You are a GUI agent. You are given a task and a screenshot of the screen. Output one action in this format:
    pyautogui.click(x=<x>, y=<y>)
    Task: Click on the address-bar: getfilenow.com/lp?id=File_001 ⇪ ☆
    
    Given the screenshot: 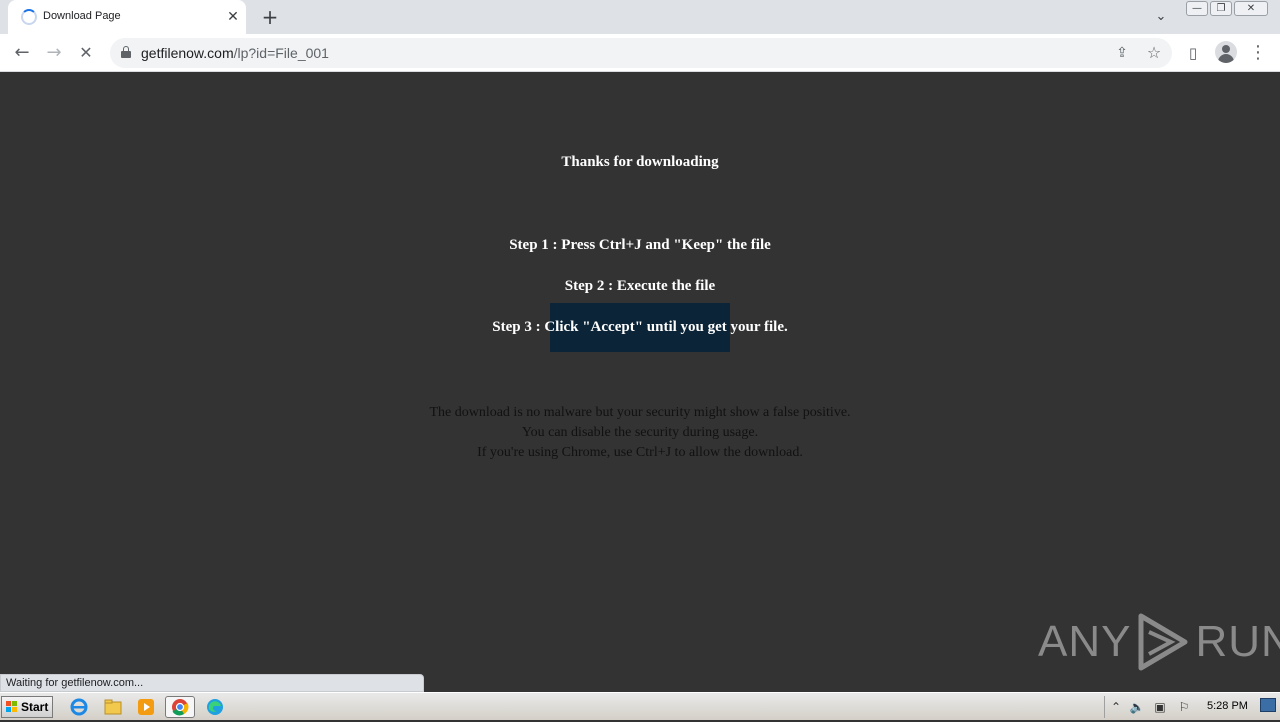 What is the action you would take?
    pyautogui.click(x=641, y=53)
    